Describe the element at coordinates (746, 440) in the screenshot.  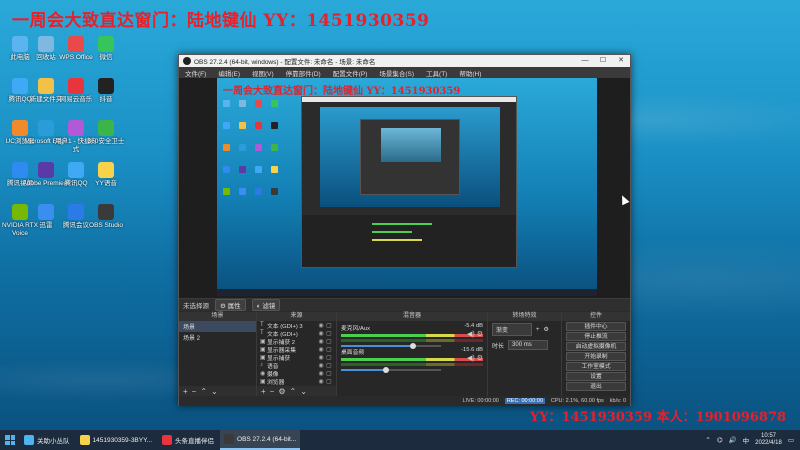
I see `ime-icon: 中` at that location.